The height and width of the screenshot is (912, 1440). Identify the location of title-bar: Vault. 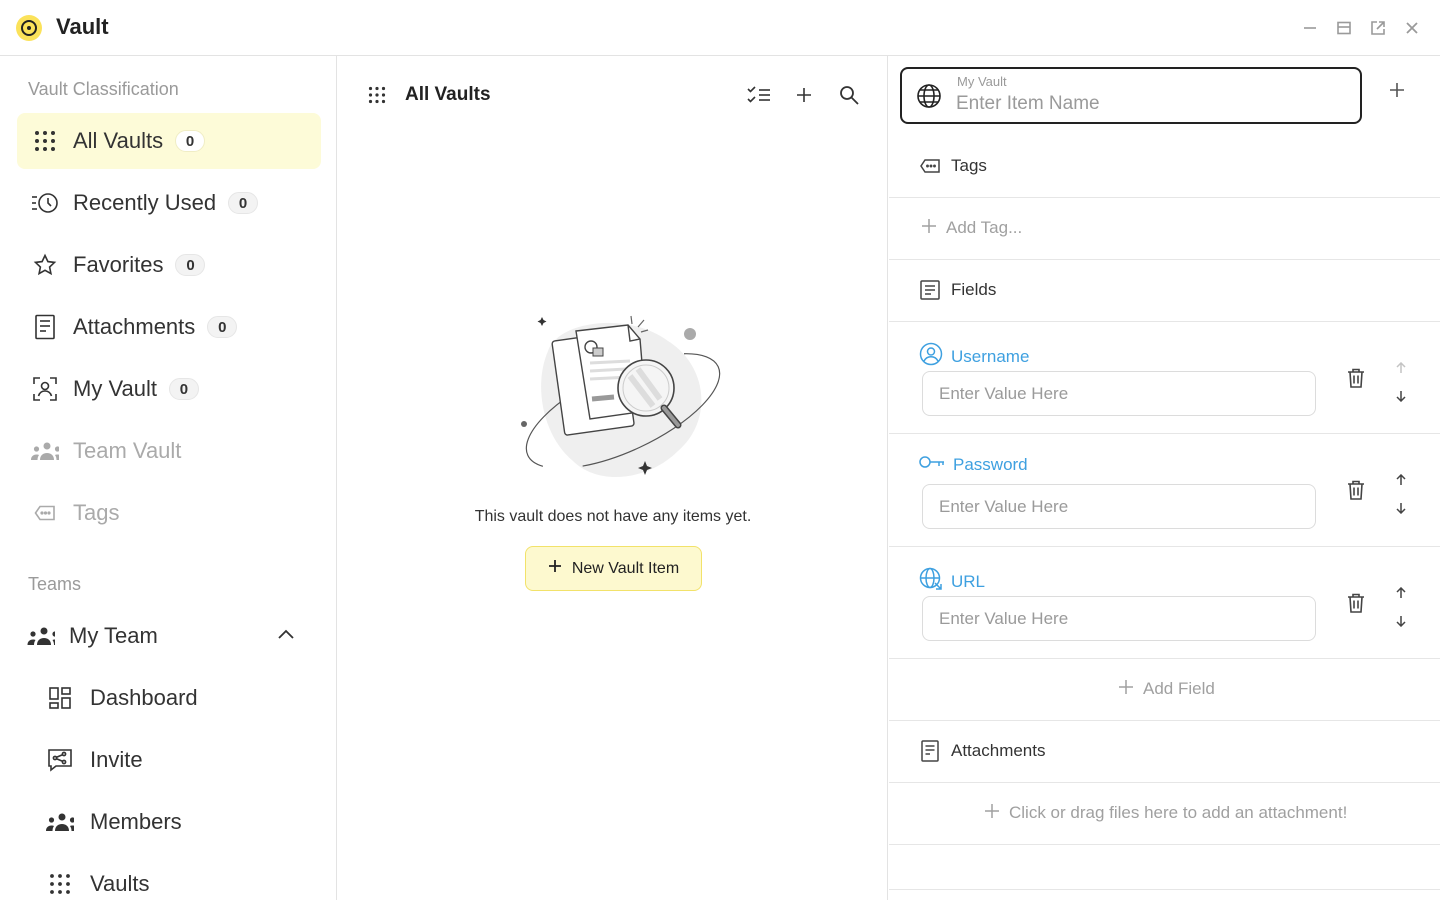
(720, 28).